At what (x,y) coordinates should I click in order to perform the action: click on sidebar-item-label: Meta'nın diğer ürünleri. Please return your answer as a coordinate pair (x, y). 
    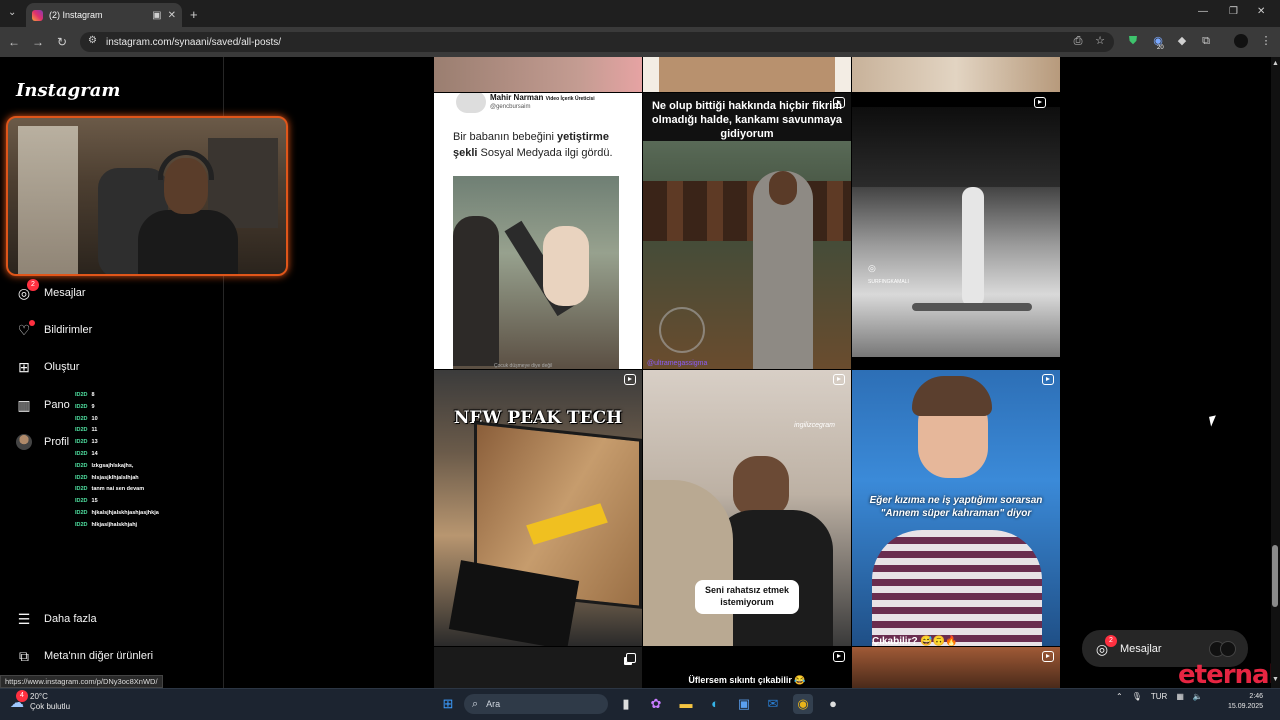
    Looking at the image, I should click on (99, 656).